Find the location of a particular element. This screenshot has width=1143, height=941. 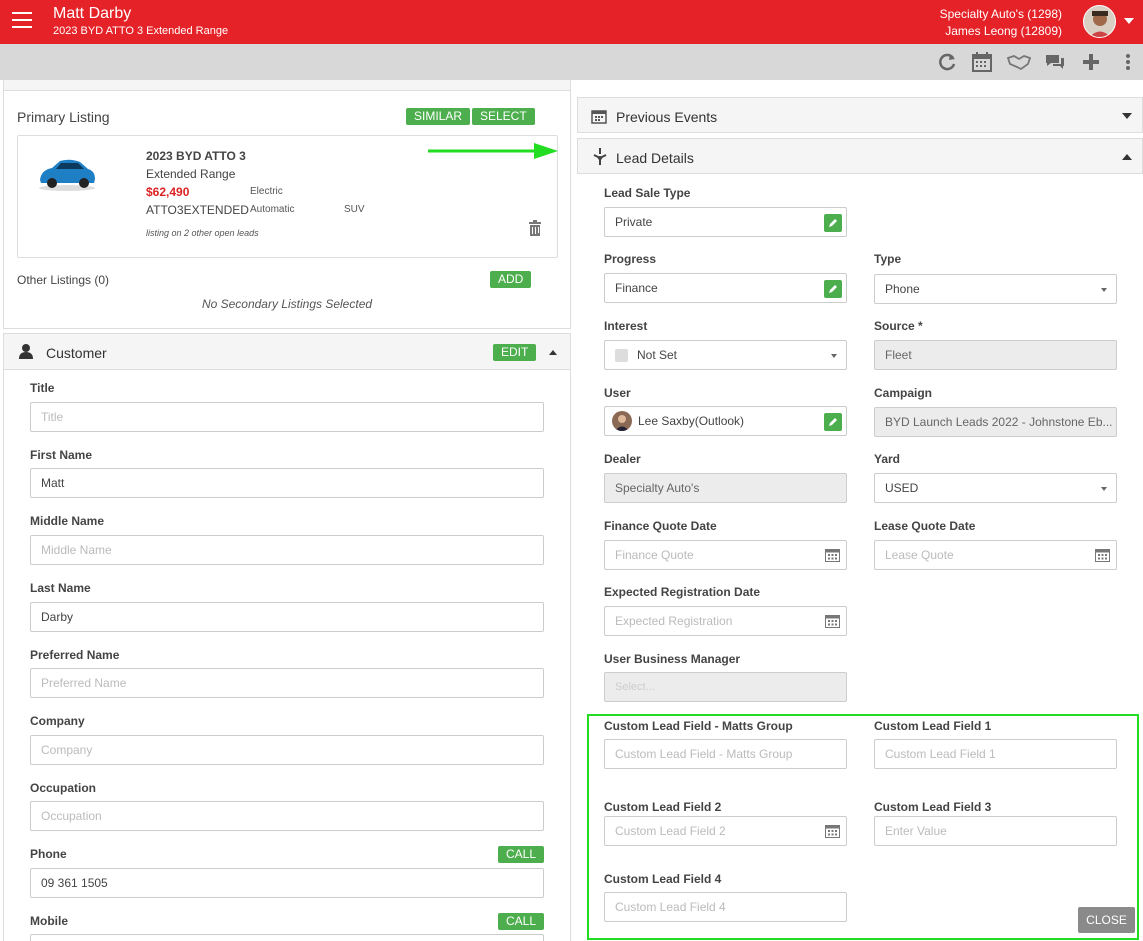

progress-field: Finance is located at coordinates (725, 288).